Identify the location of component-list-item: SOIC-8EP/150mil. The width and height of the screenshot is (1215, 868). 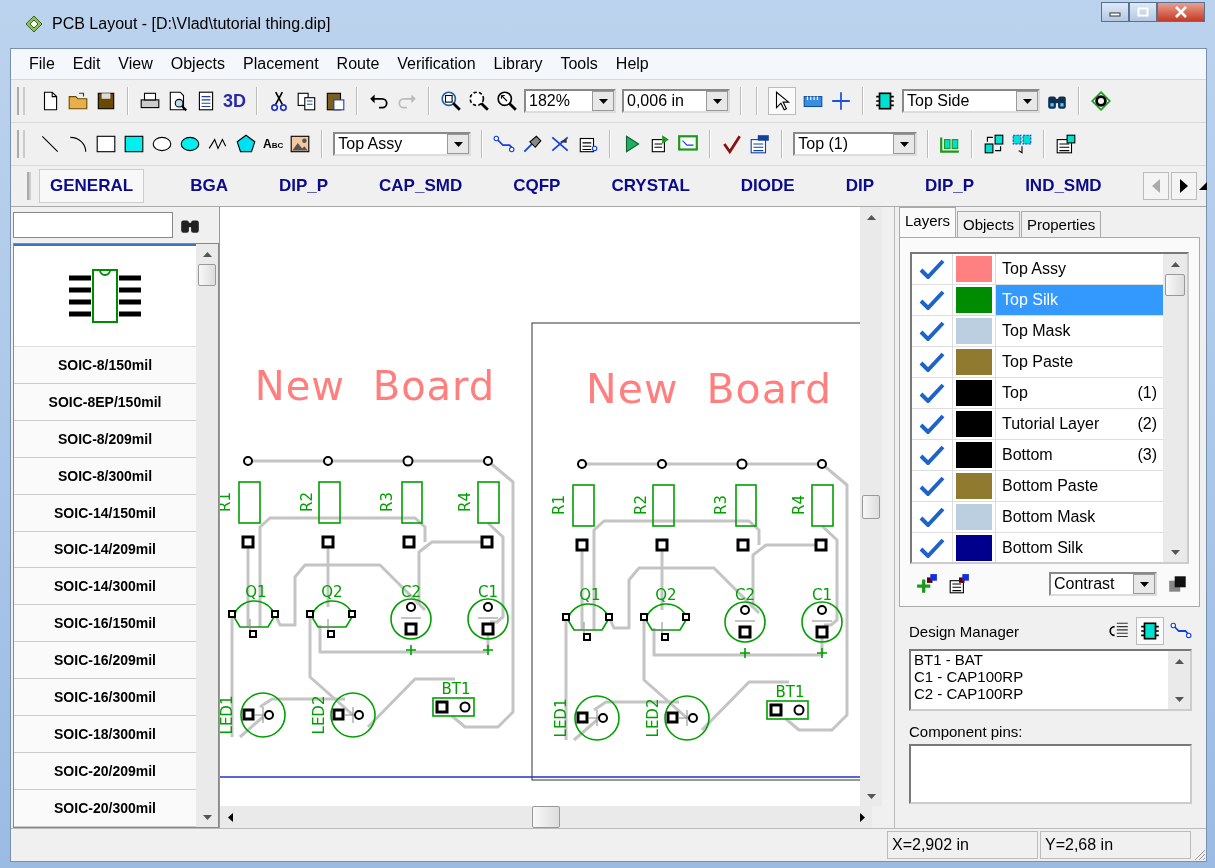
(105, 402).